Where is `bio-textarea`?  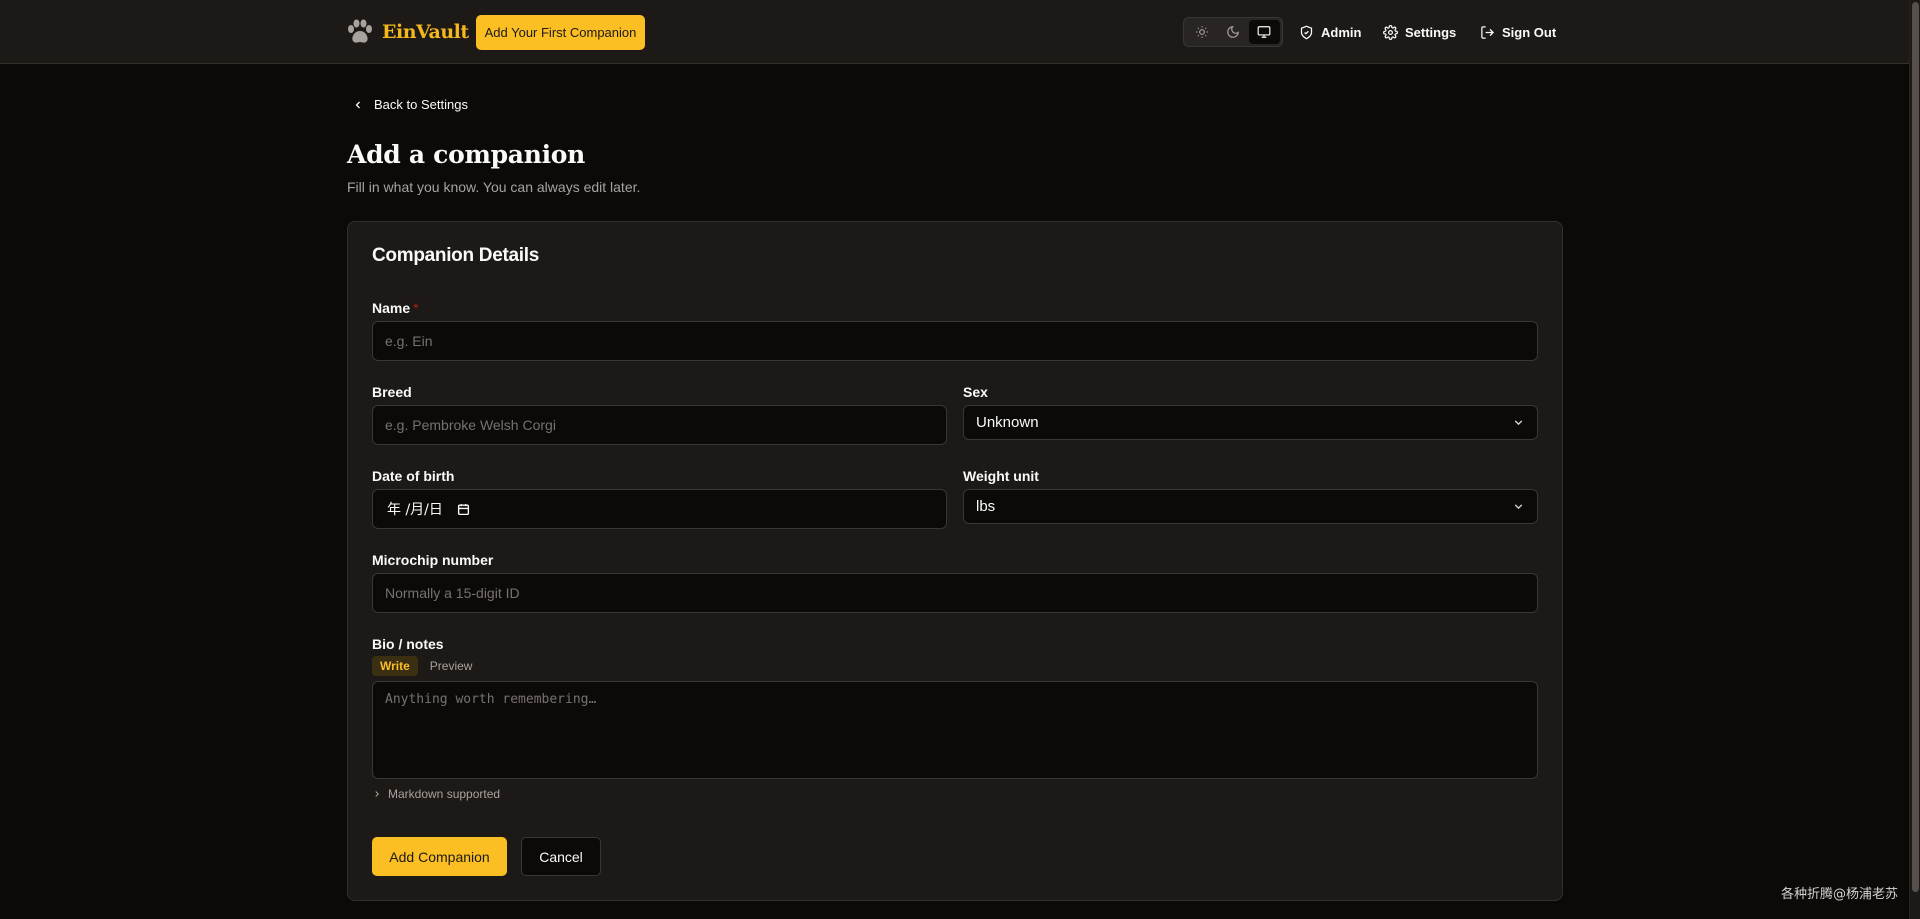
bio-textarea is located at coordinates (955, 730).